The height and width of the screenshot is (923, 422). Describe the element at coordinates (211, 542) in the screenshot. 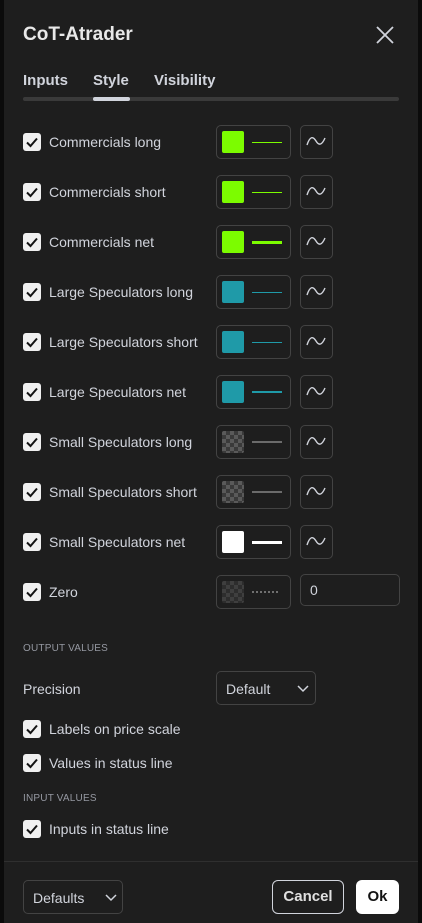

I see `plot-row: Small Speculators net` at that location.